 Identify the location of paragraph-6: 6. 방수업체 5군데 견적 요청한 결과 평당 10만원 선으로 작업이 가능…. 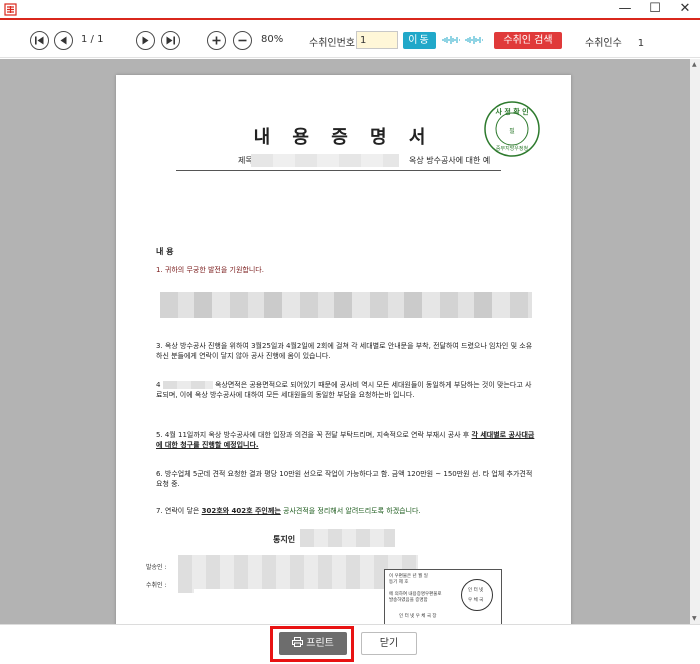
(344, 479).